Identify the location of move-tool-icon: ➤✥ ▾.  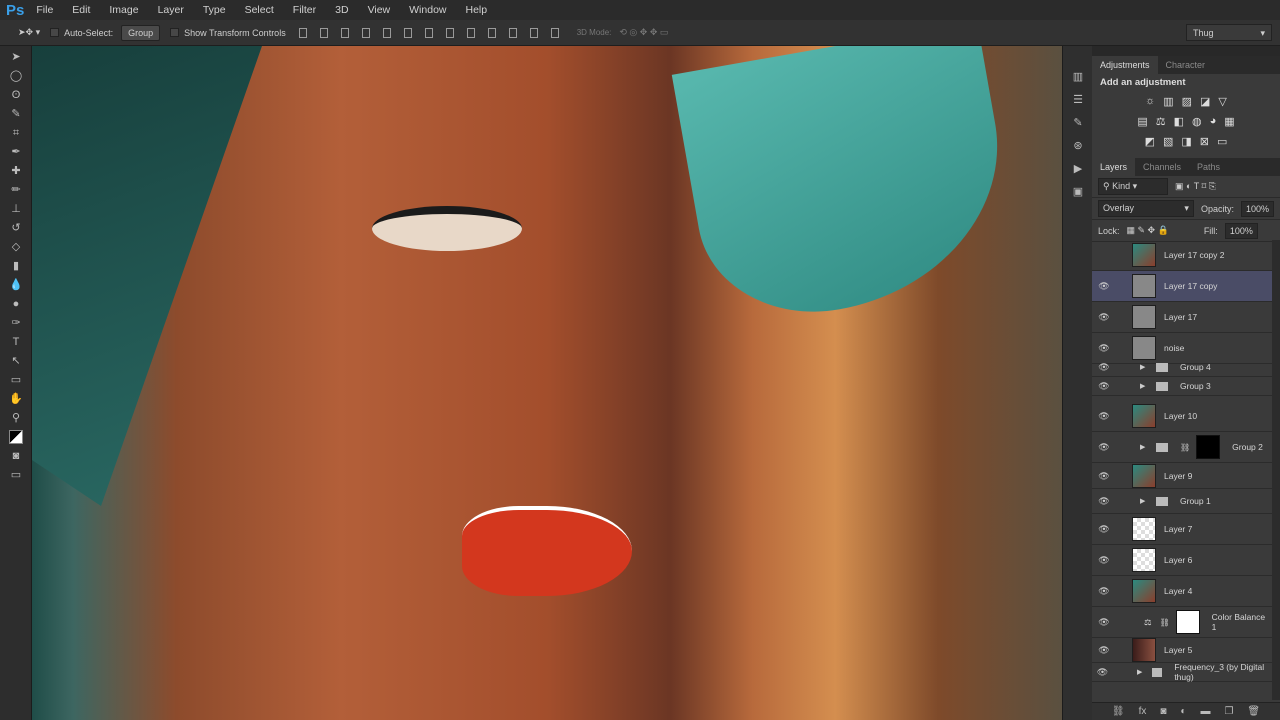
(29, 32).